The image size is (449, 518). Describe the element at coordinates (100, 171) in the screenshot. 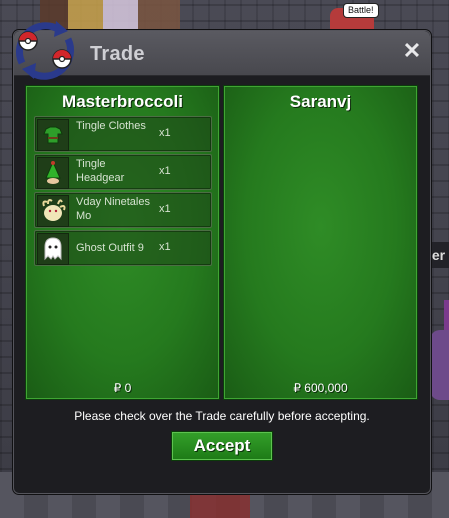

I see `item-name: Tingle Headgear` at that location.